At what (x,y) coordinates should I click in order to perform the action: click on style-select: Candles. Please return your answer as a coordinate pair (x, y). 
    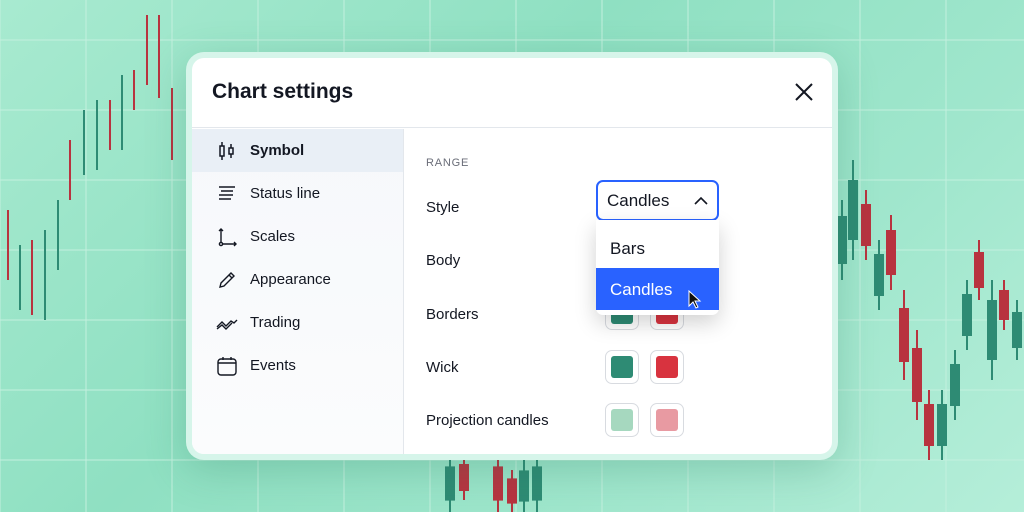
    Looking at the image, I should click on (657, 200).